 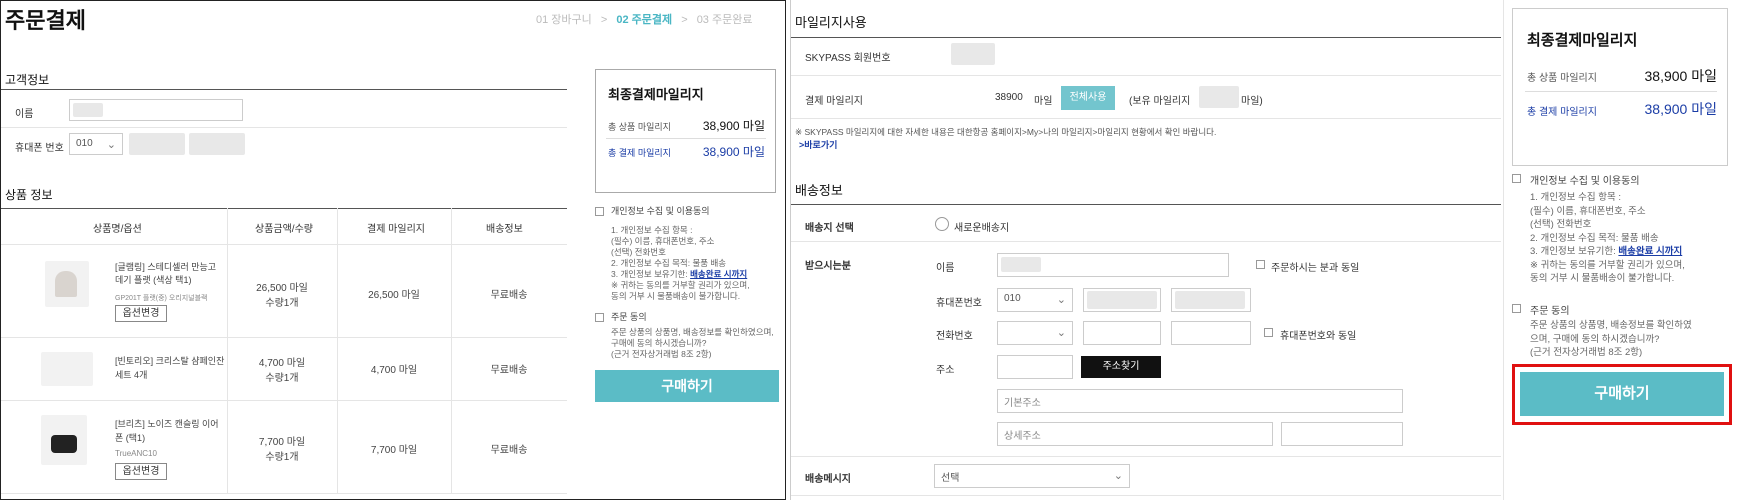 I want to click on product-price: 7,700 마일, so click(x=282, y=442).